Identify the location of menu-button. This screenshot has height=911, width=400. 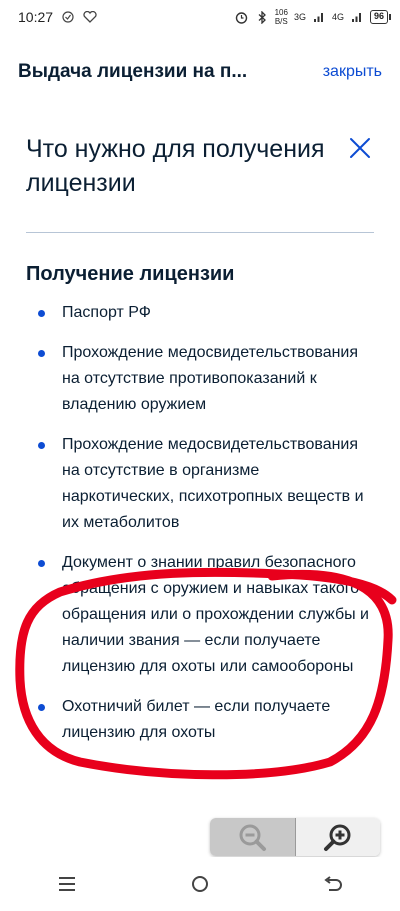
(67, 884).